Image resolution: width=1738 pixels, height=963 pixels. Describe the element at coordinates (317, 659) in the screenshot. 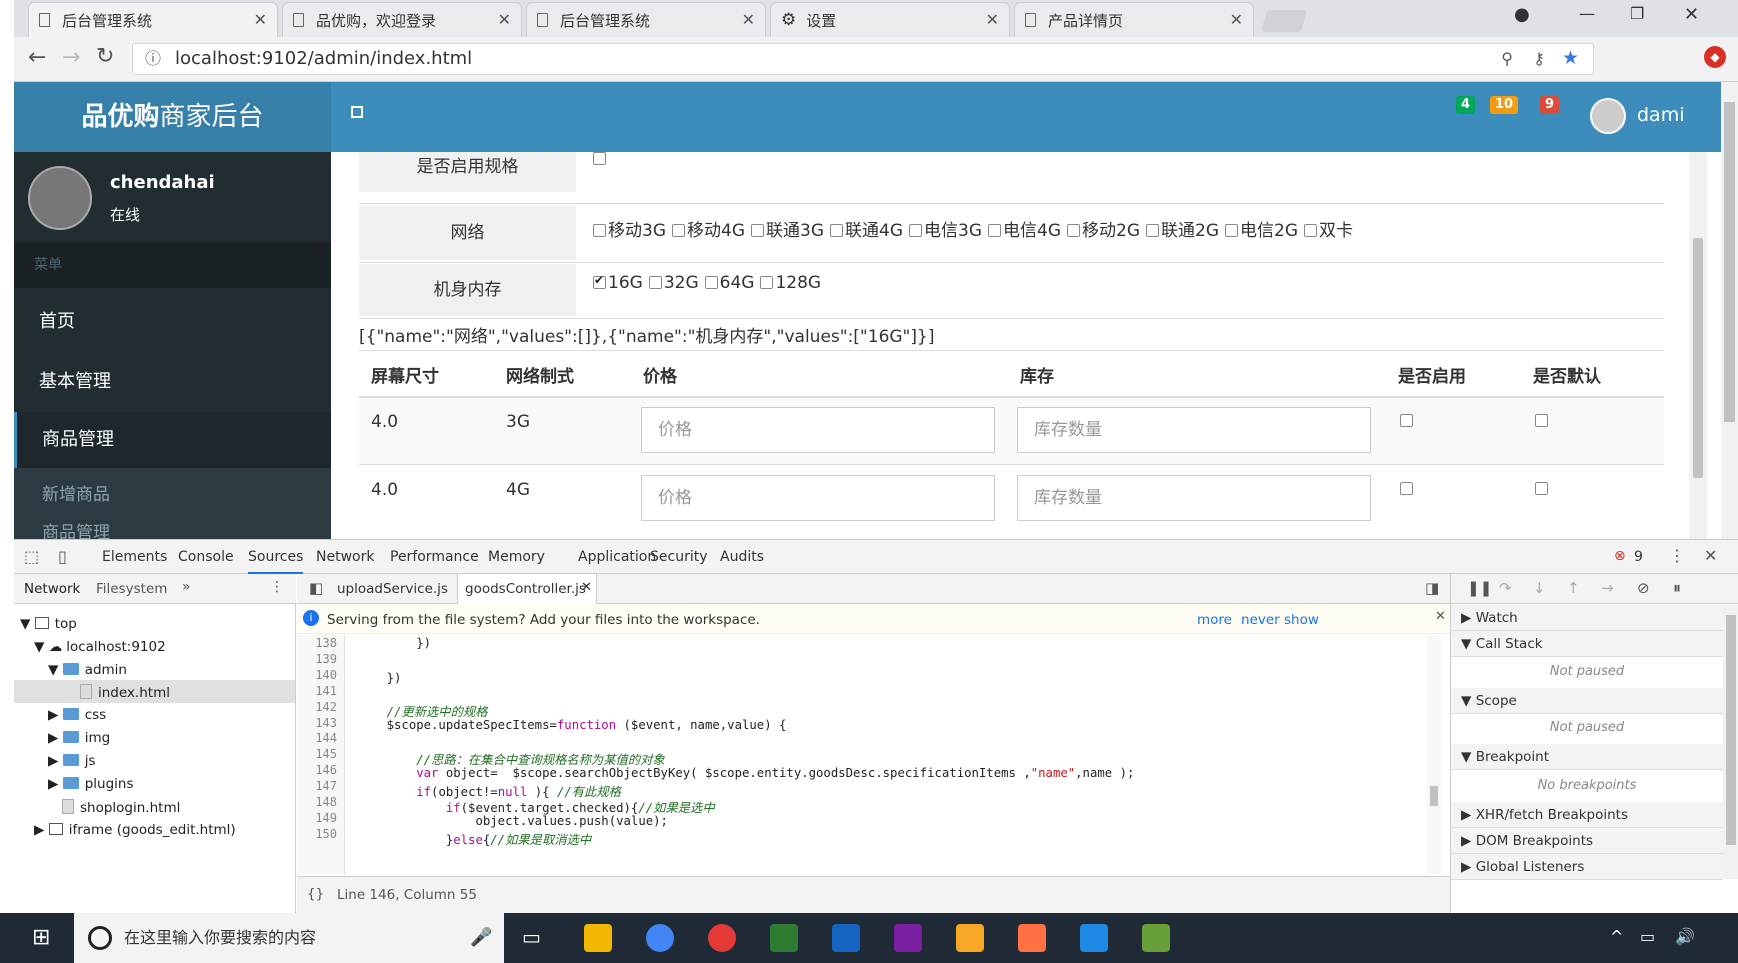

I see `line-number: 139` at that location.